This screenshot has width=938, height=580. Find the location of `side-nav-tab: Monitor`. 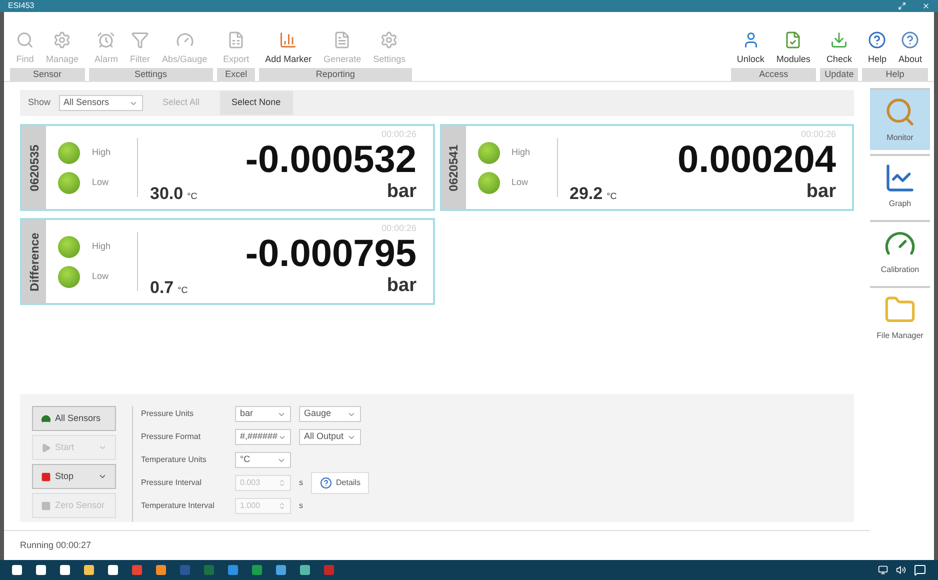

side-nav-tab: Monitor is located at coordinates (900, 119).